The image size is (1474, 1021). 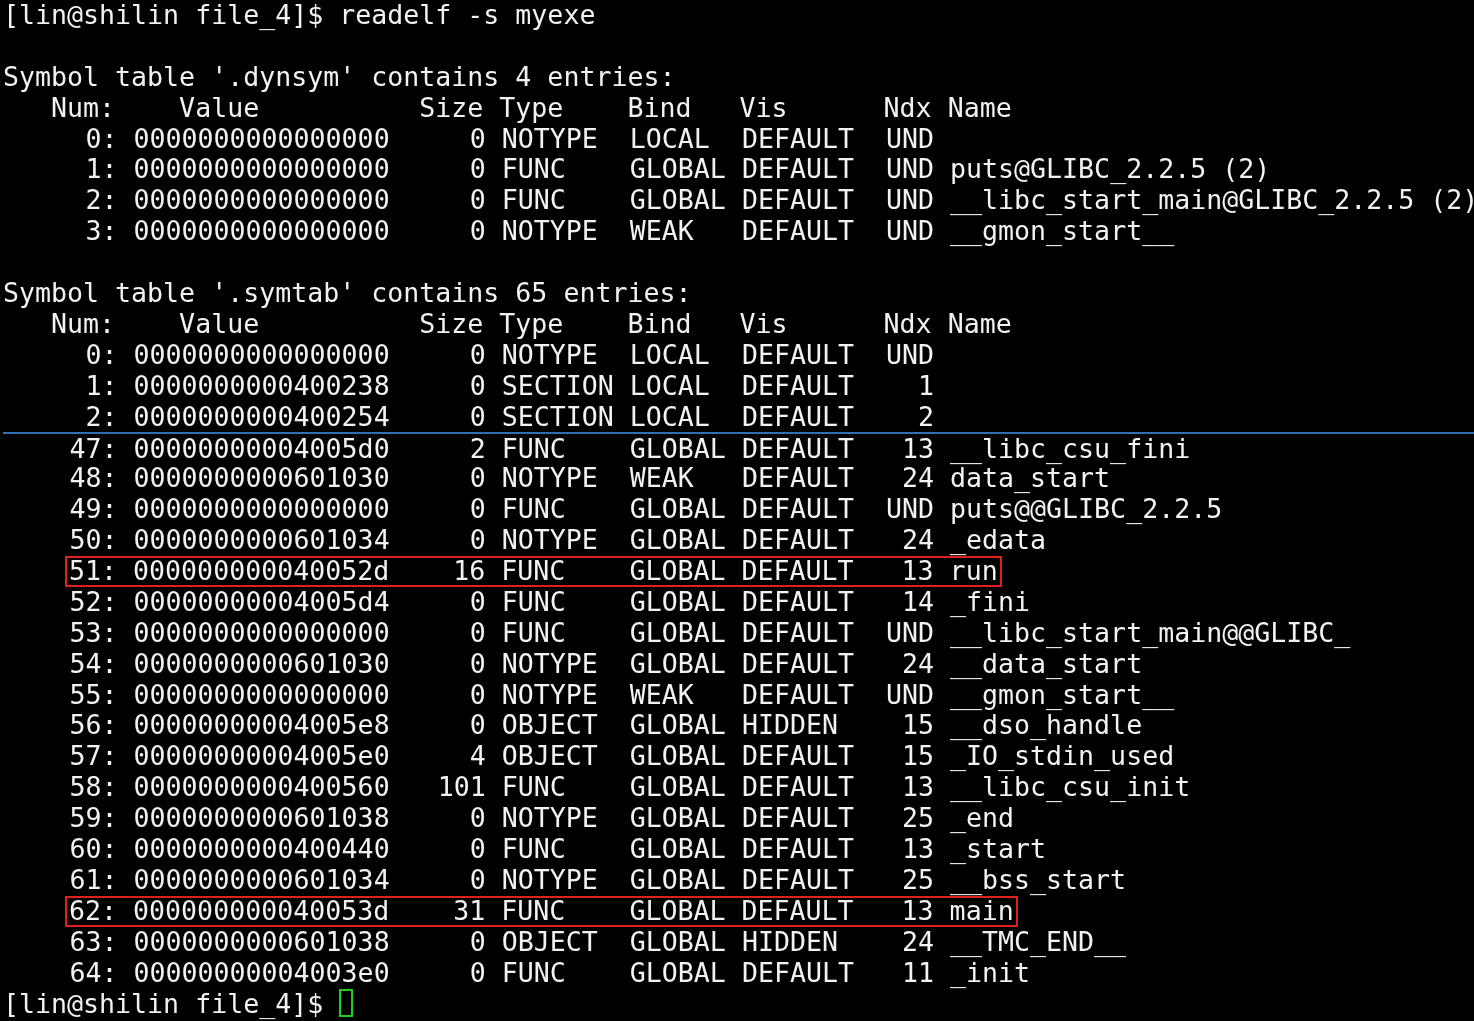 What do you see at coordinates (605, 664) in the screenshot?
I see `table-row-text: 54: 0000000000601030 0 NOTYPE GLOBAL DEFAULT 24 __data_start` at bounding box center [605, 664].